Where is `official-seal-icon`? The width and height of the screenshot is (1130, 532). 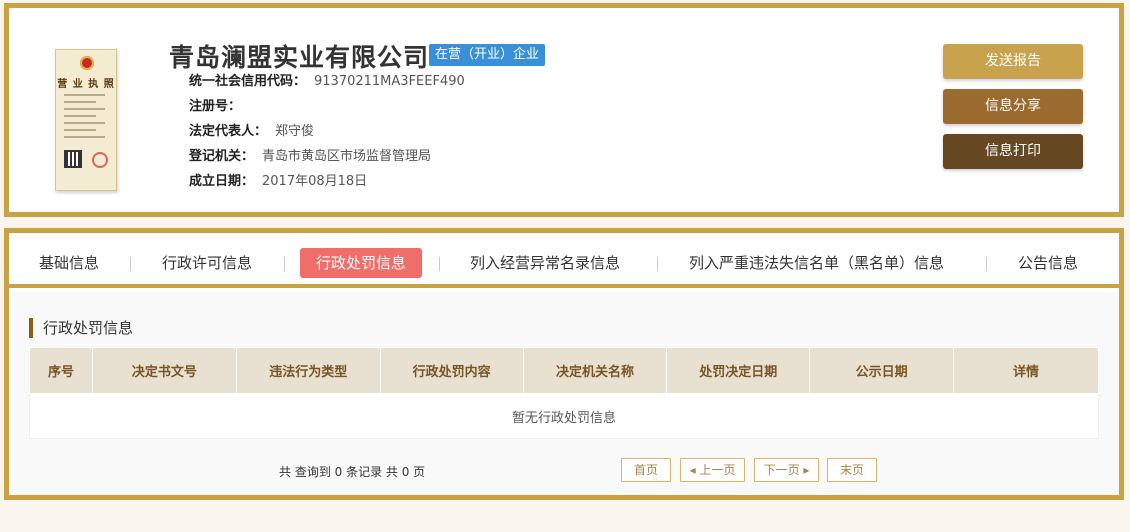 official-seal-icon is located at coordinates (100, 160).